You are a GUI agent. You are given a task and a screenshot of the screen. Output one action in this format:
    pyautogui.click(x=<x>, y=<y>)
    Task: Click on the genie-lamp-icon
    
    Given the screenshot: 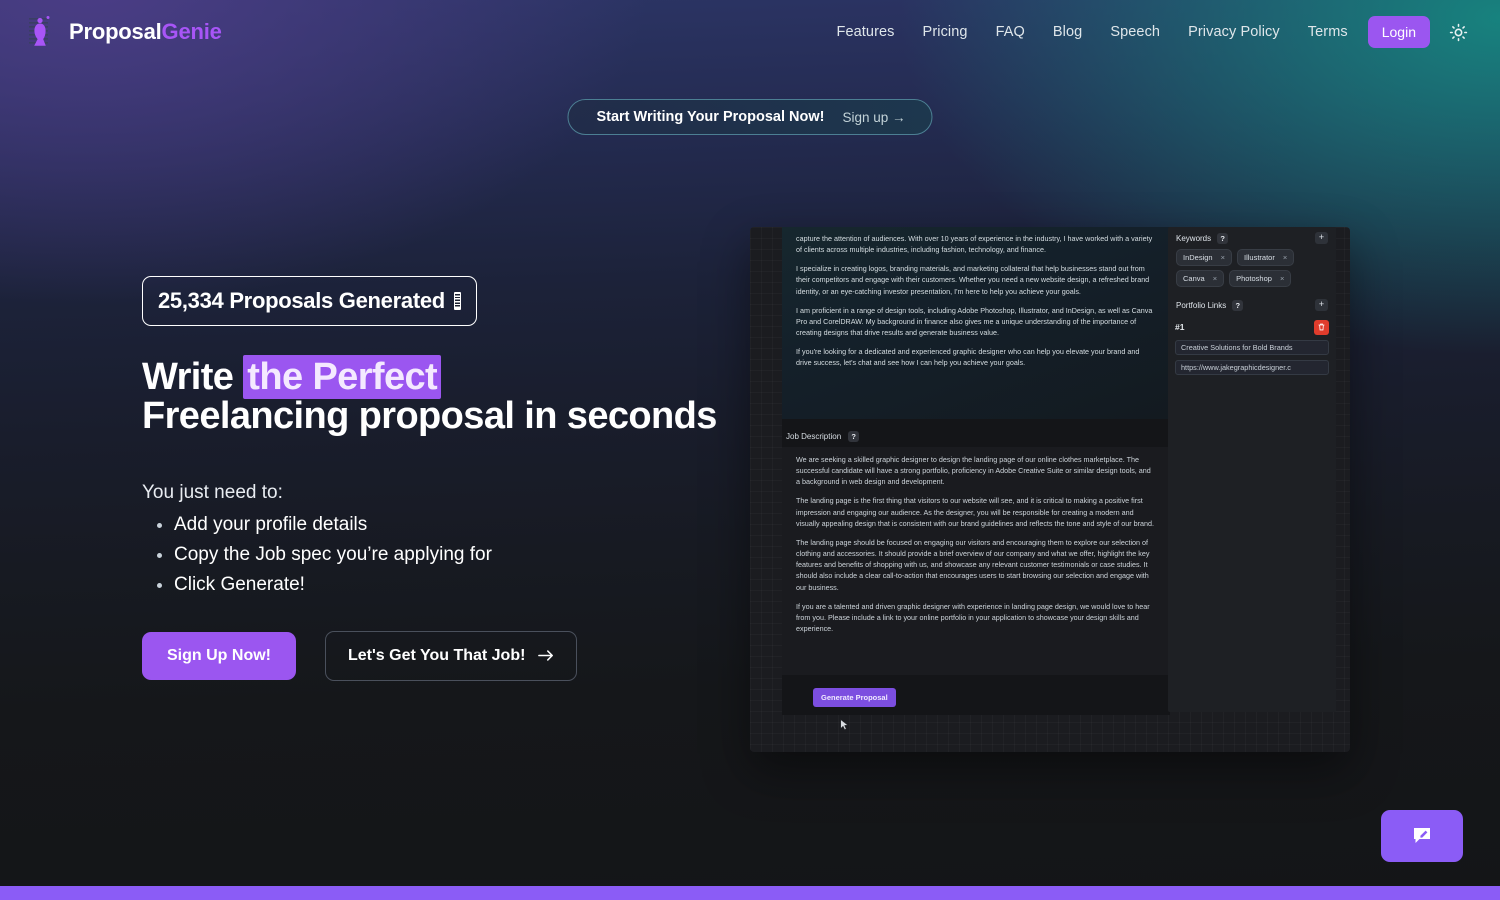 What is the action you would take?
    pyautogui.click(x=39, y=31)
    